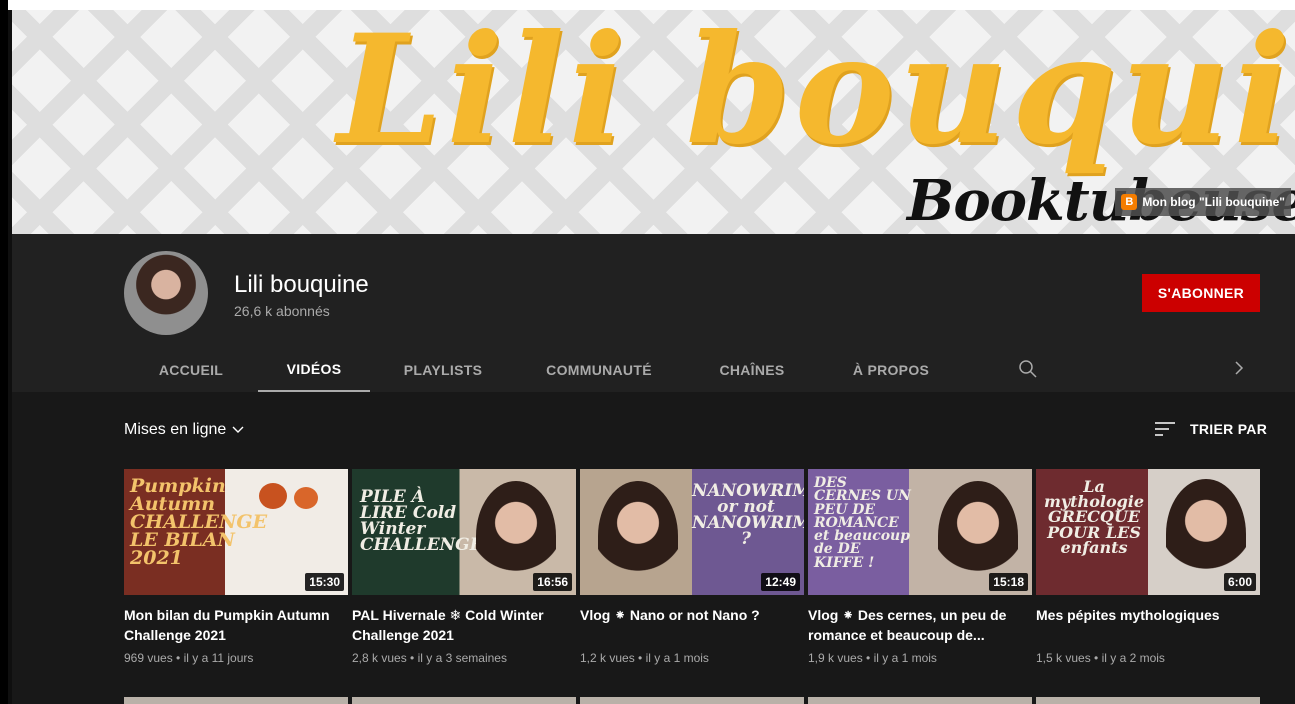 The image size is (1295, 704). I want to click on video-duration: 16:56, so click(552, 582).